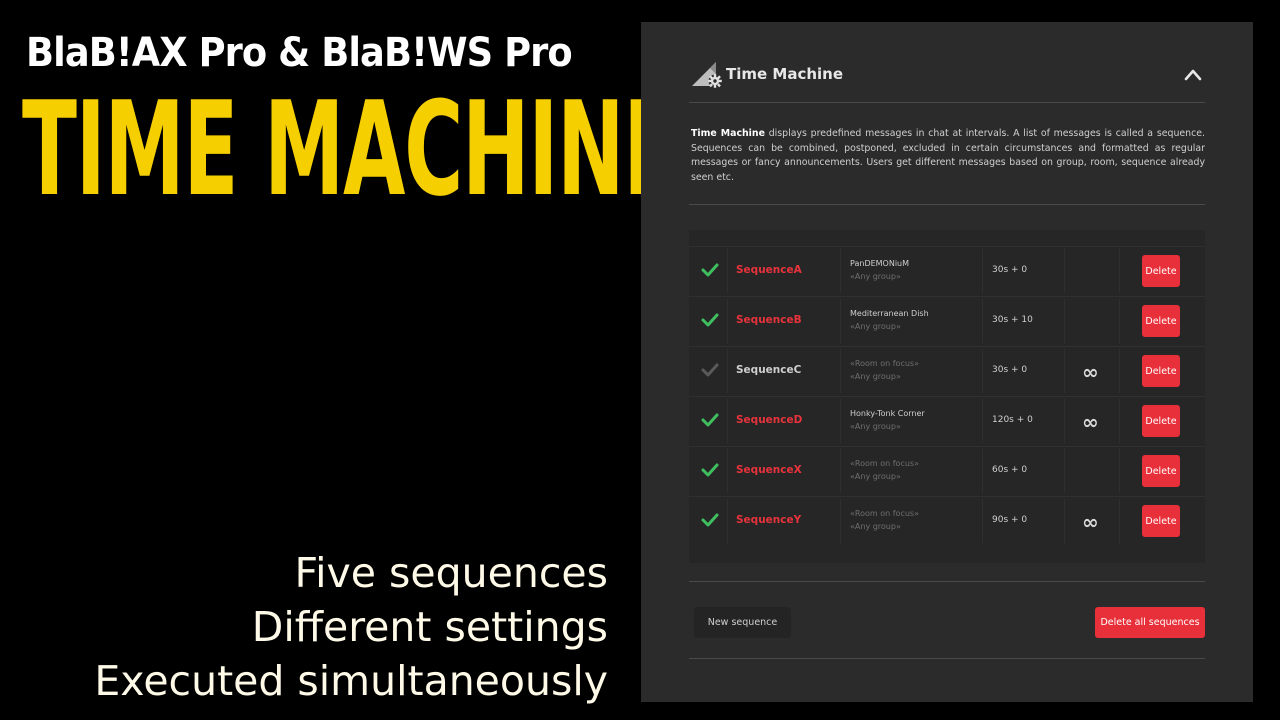 Image resolution: width=1280 pixels, height=720 pixels. What do you see at coordinates (707, 75) in the screenshot?
I see `time-machine-gear-icon` at bounding box center [707, 75].